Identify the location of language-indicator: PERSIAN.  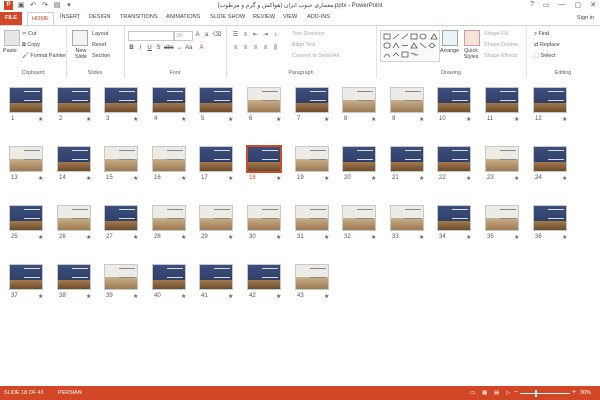
(70, 393).